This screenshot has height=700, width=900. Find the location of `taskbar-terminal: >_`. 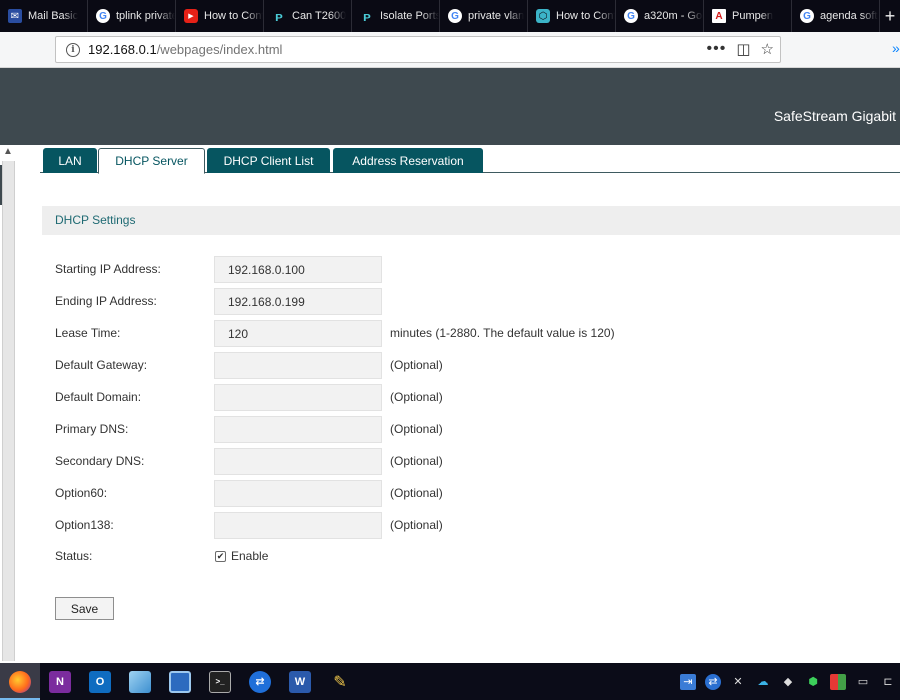

taskbar-terminal: >_ is located at coordinates (220, 681).